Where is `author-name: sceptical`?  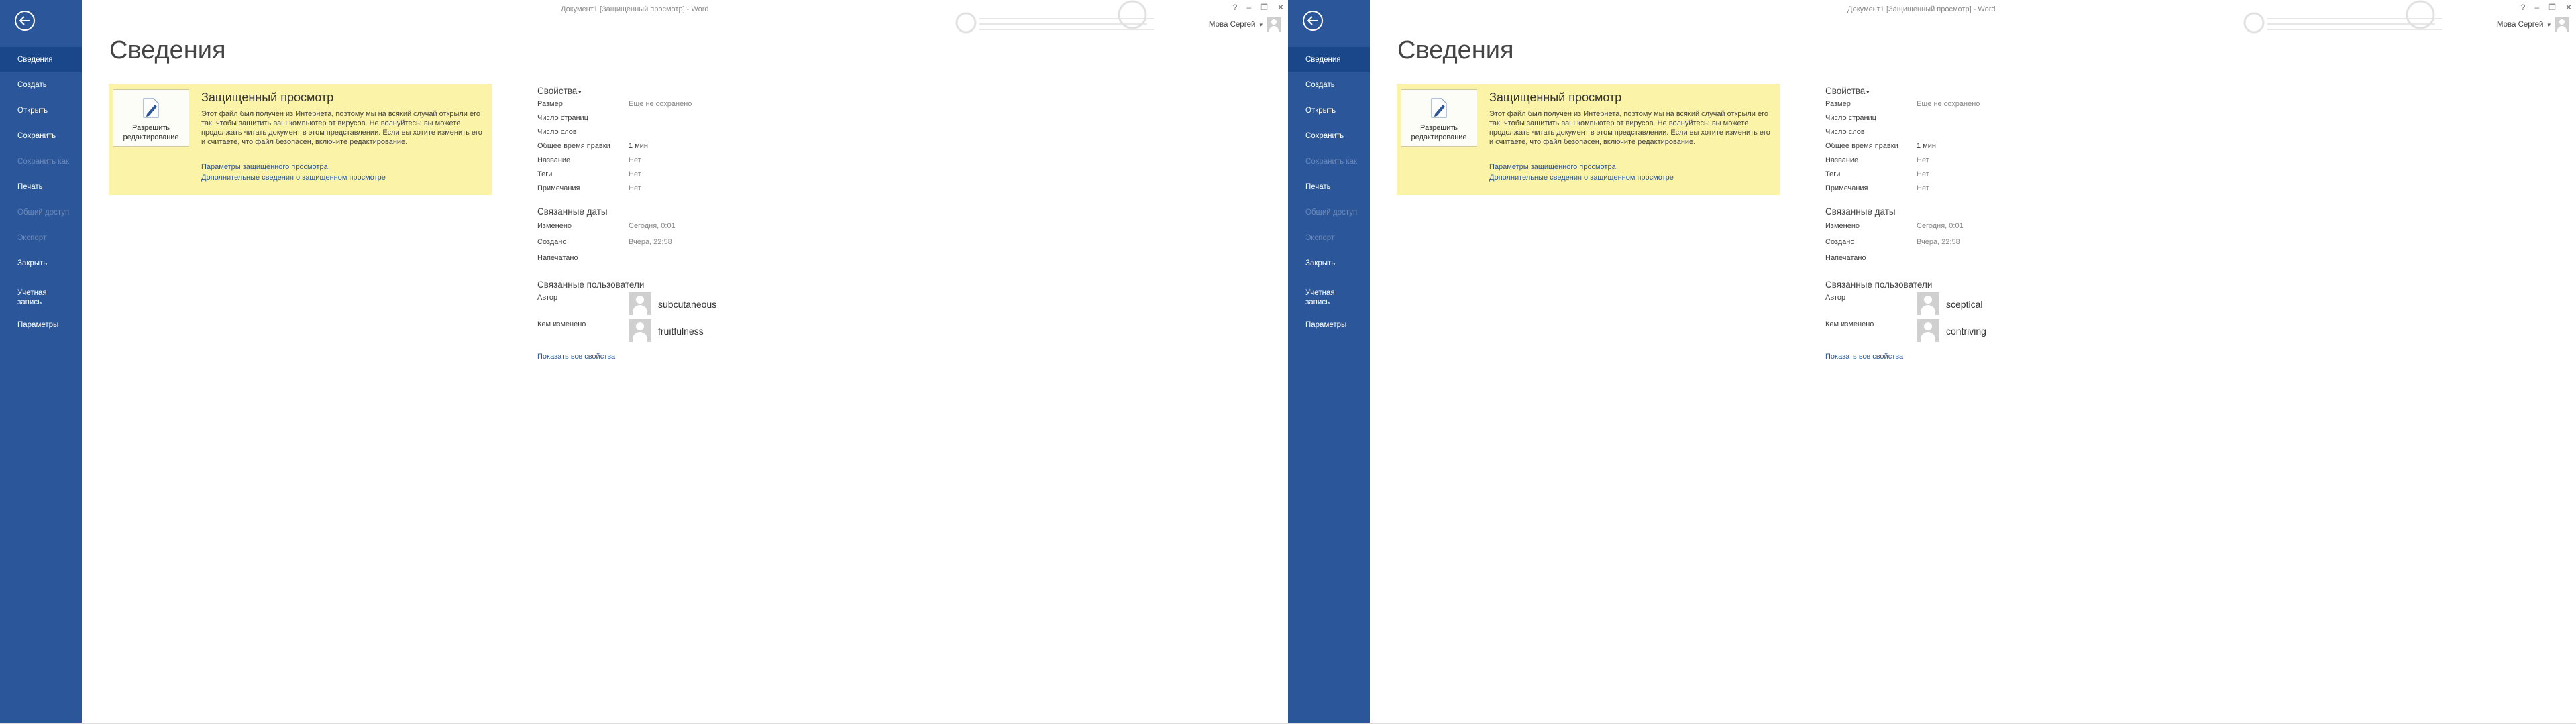 author-name: sceptical is located at coordinates (1964, 304).